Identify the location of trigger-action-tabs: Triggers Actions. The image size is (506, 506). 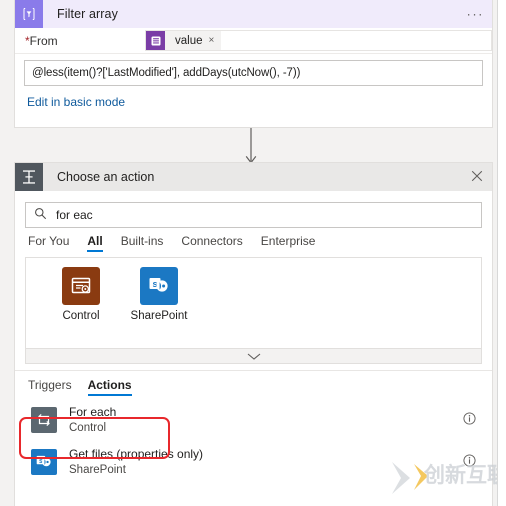
(253, 383).